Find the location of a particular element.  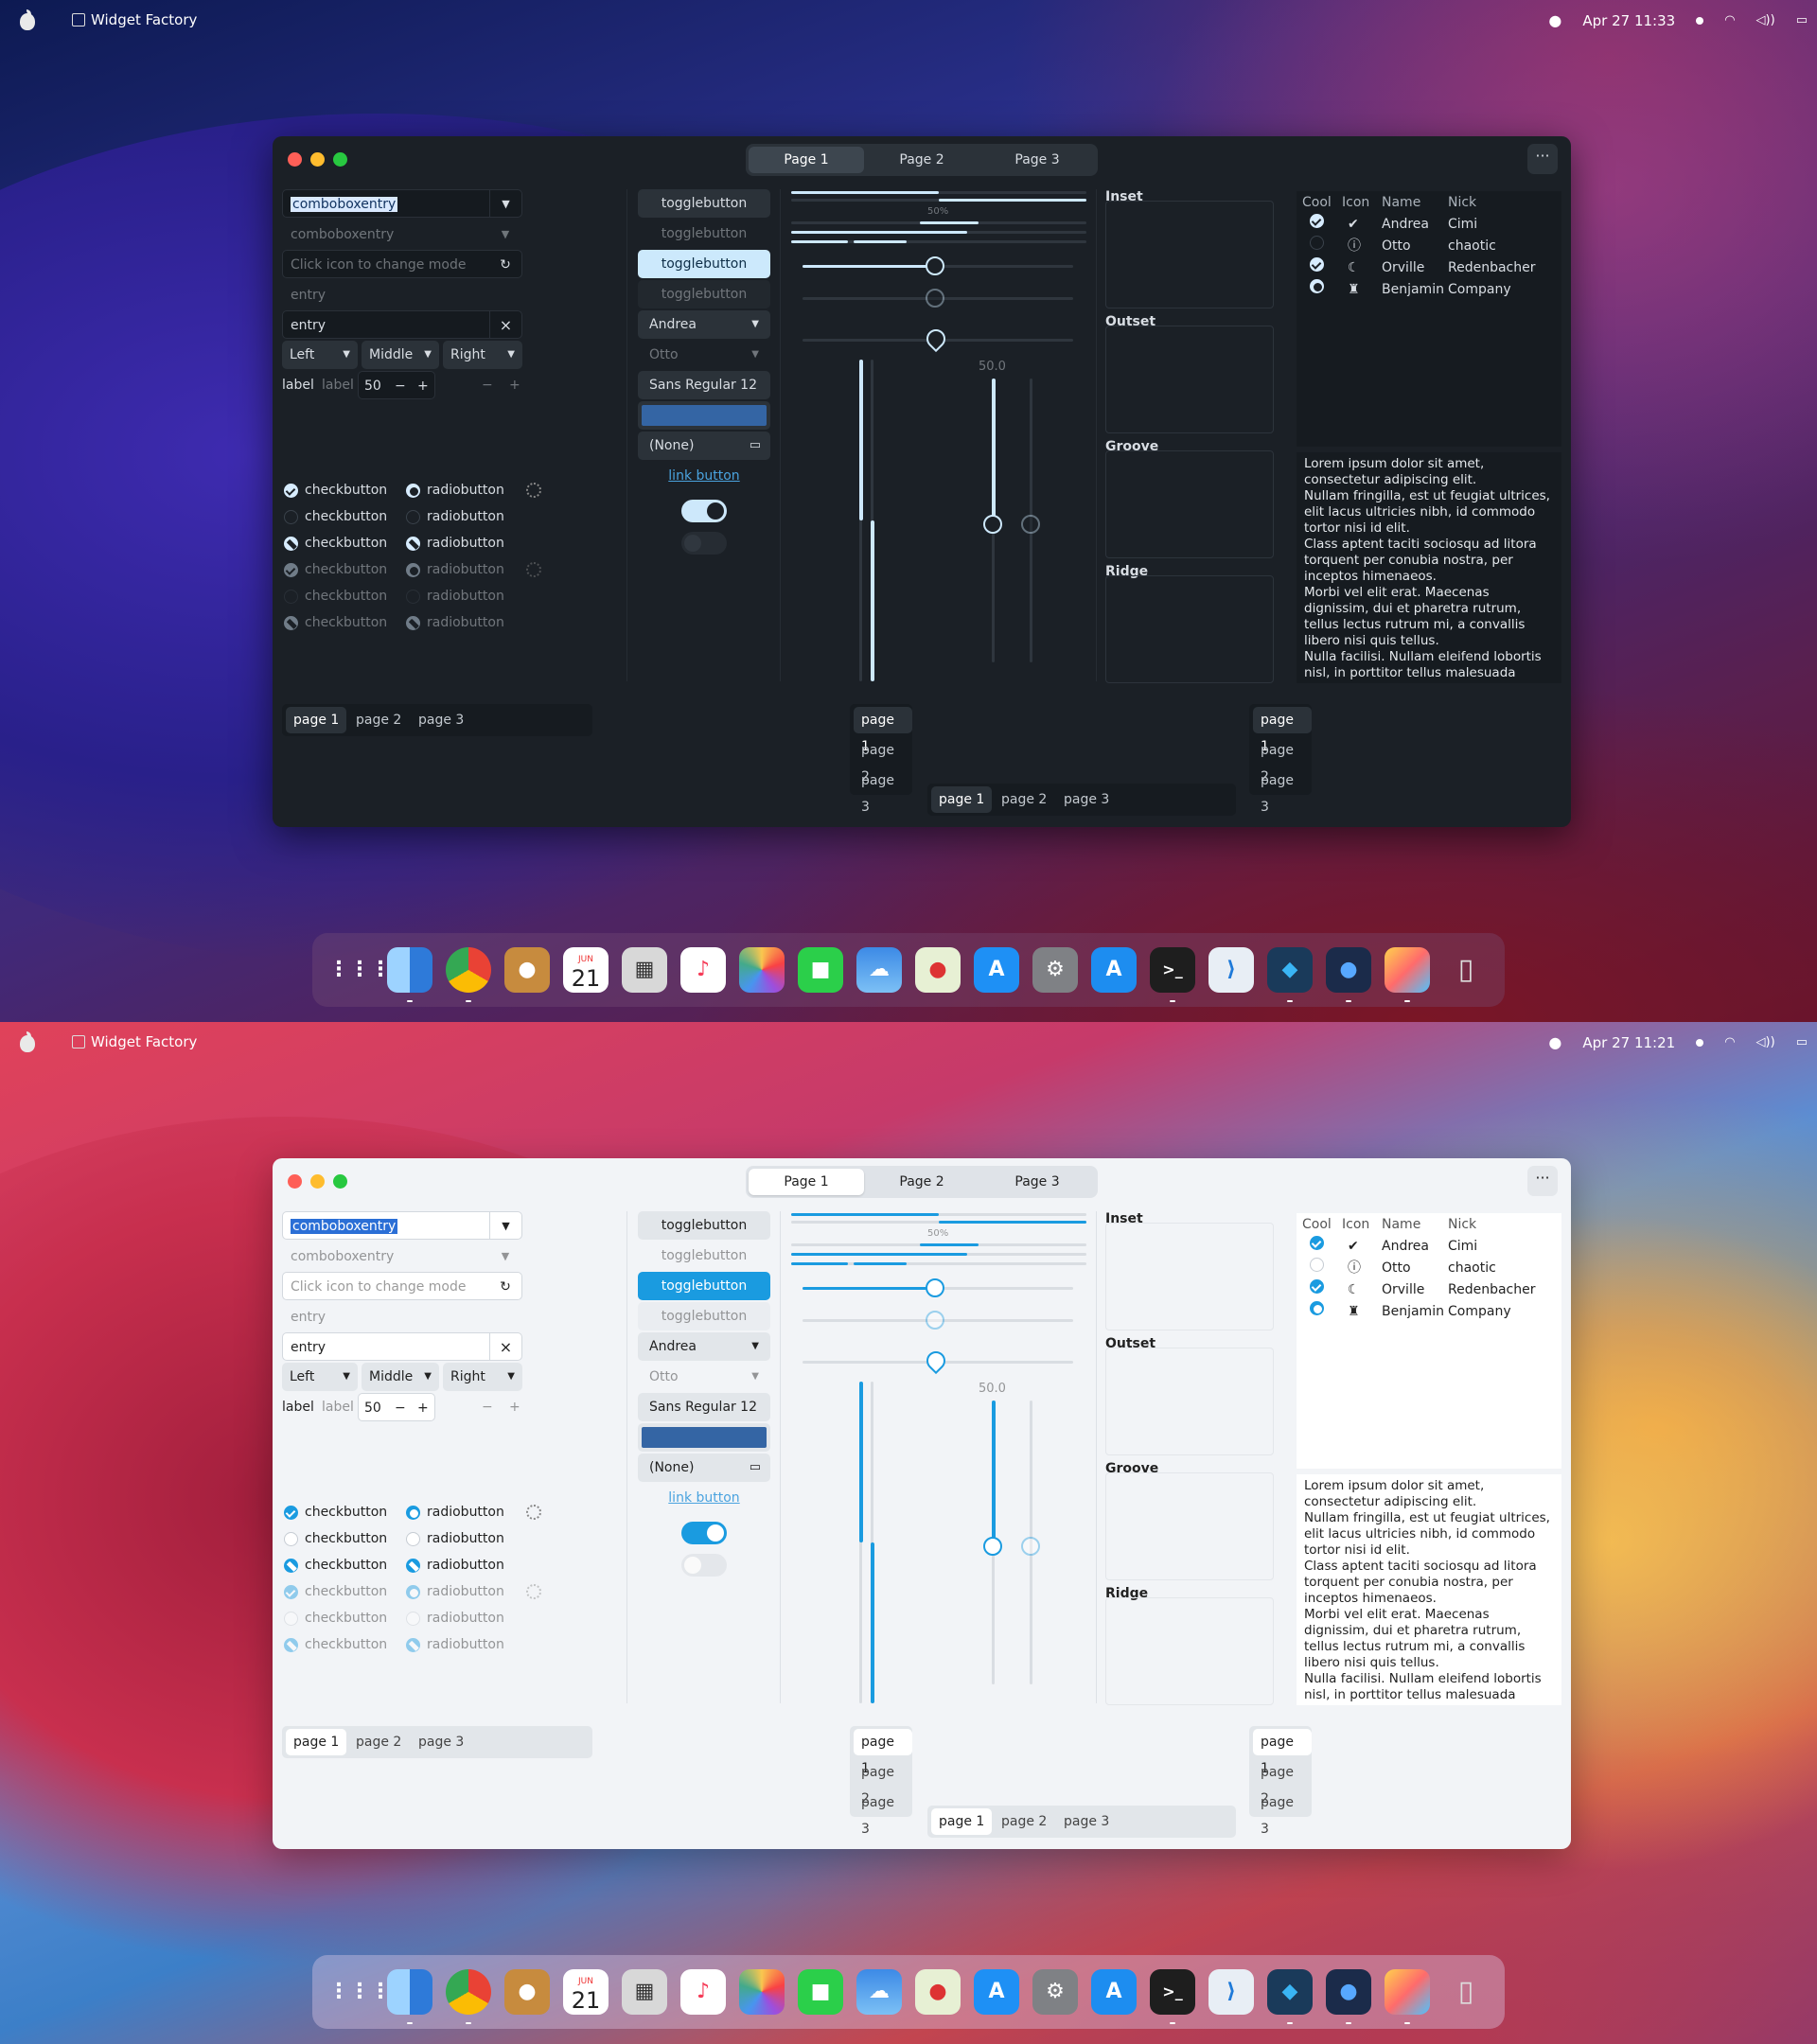

facetime-icon: ■ is located at coordinates (821, 1992).